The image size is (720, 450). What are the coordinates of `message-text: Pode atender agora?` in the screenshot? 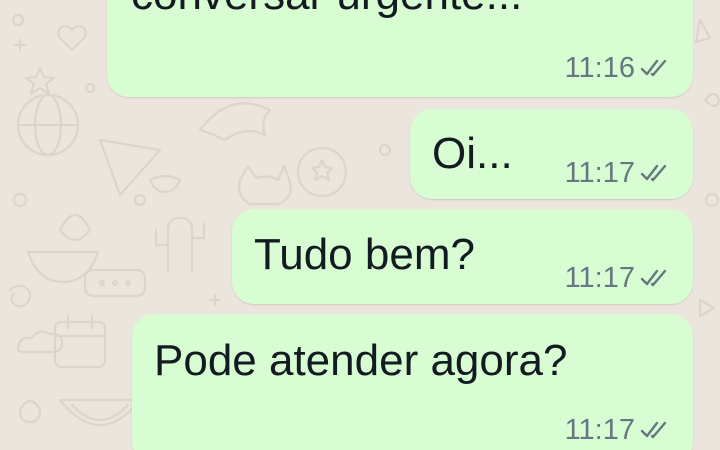 It's located at (361, 360).